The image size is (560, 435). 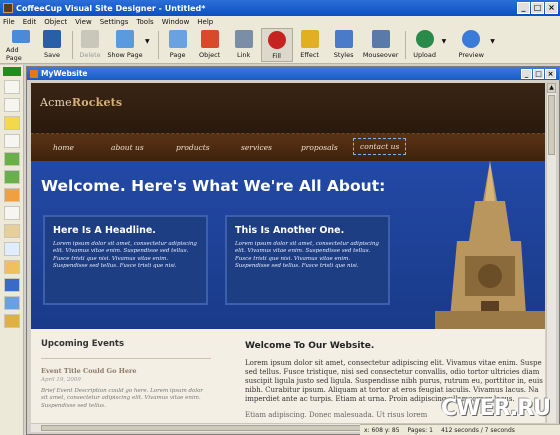 I want to click on image-tool-icon, so click(x=12, y=123).